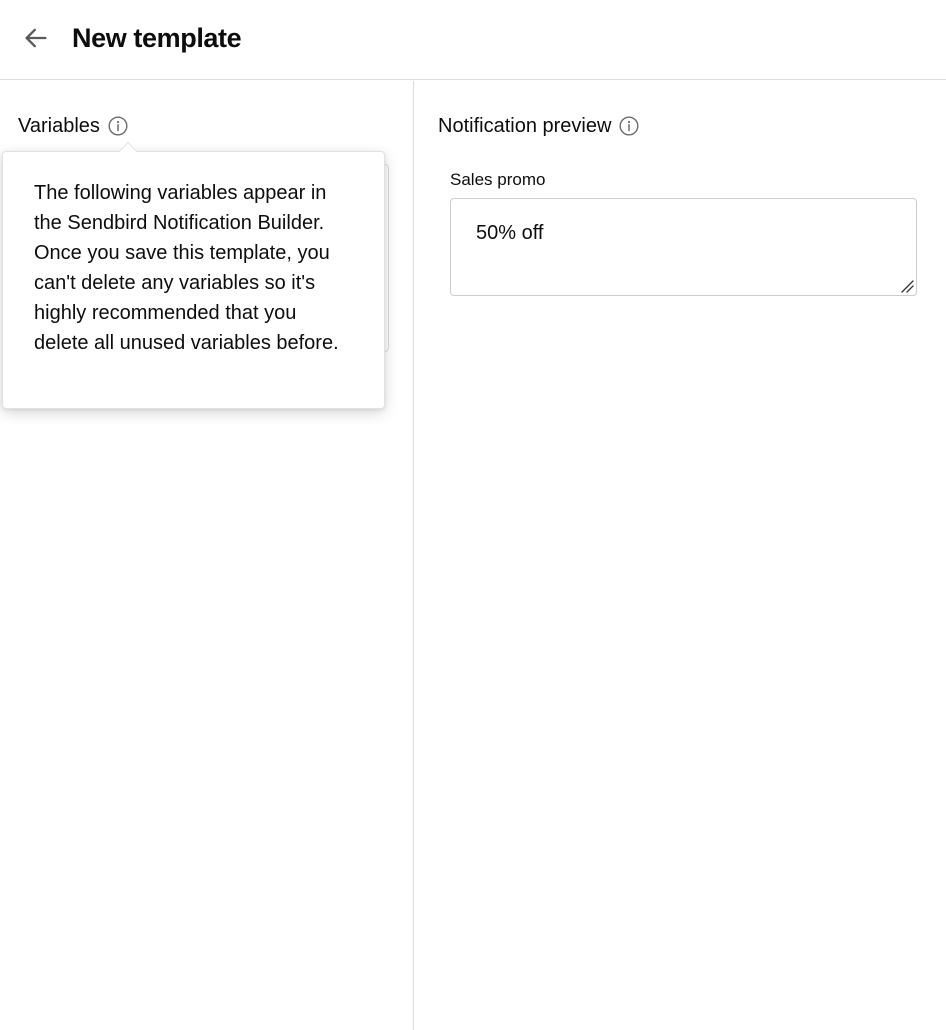  What do you see at coordinates (510, 233) in the screenshot?
I see `sales-promo-value: 50% off` at bounding box center [510, 233].